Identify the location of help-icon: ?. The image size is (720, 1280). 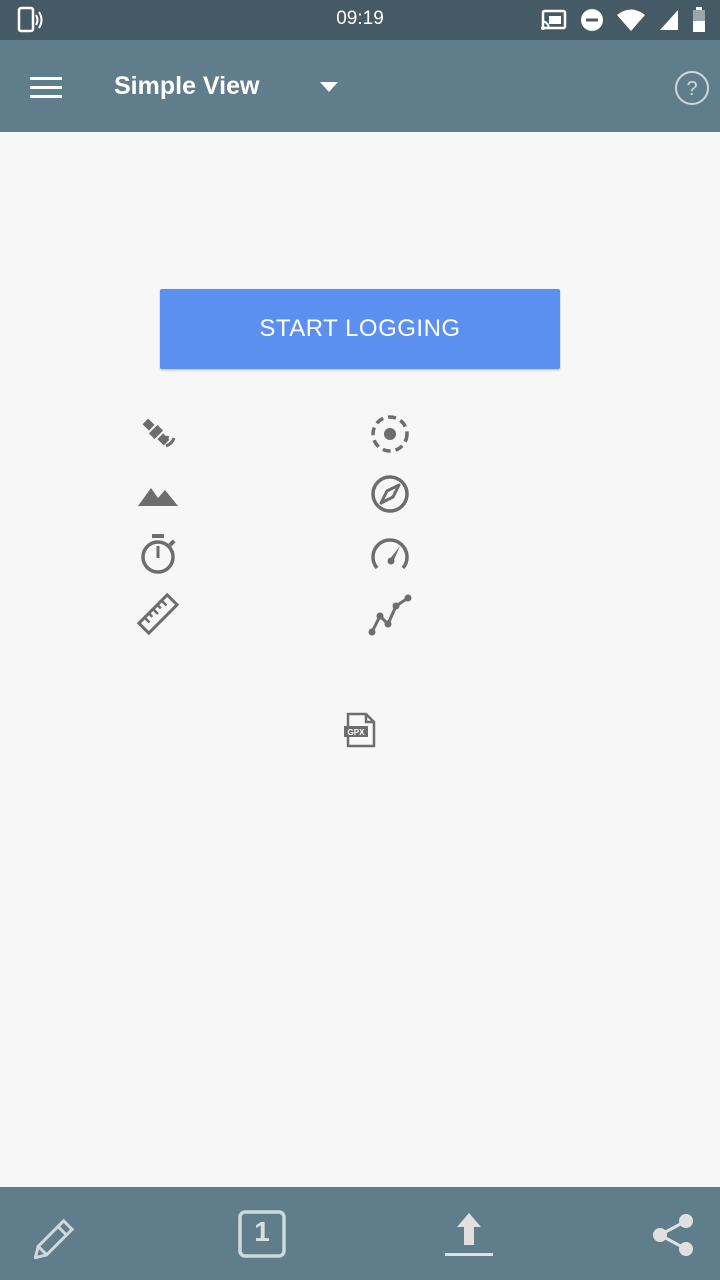
(692, 88).